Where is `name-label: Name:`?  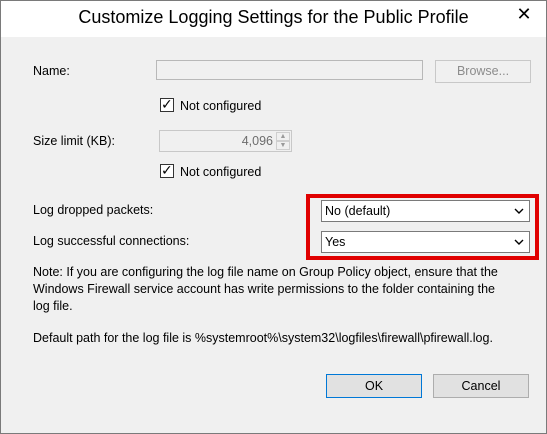 name-label: Name: is located at coordinates (51, 71).